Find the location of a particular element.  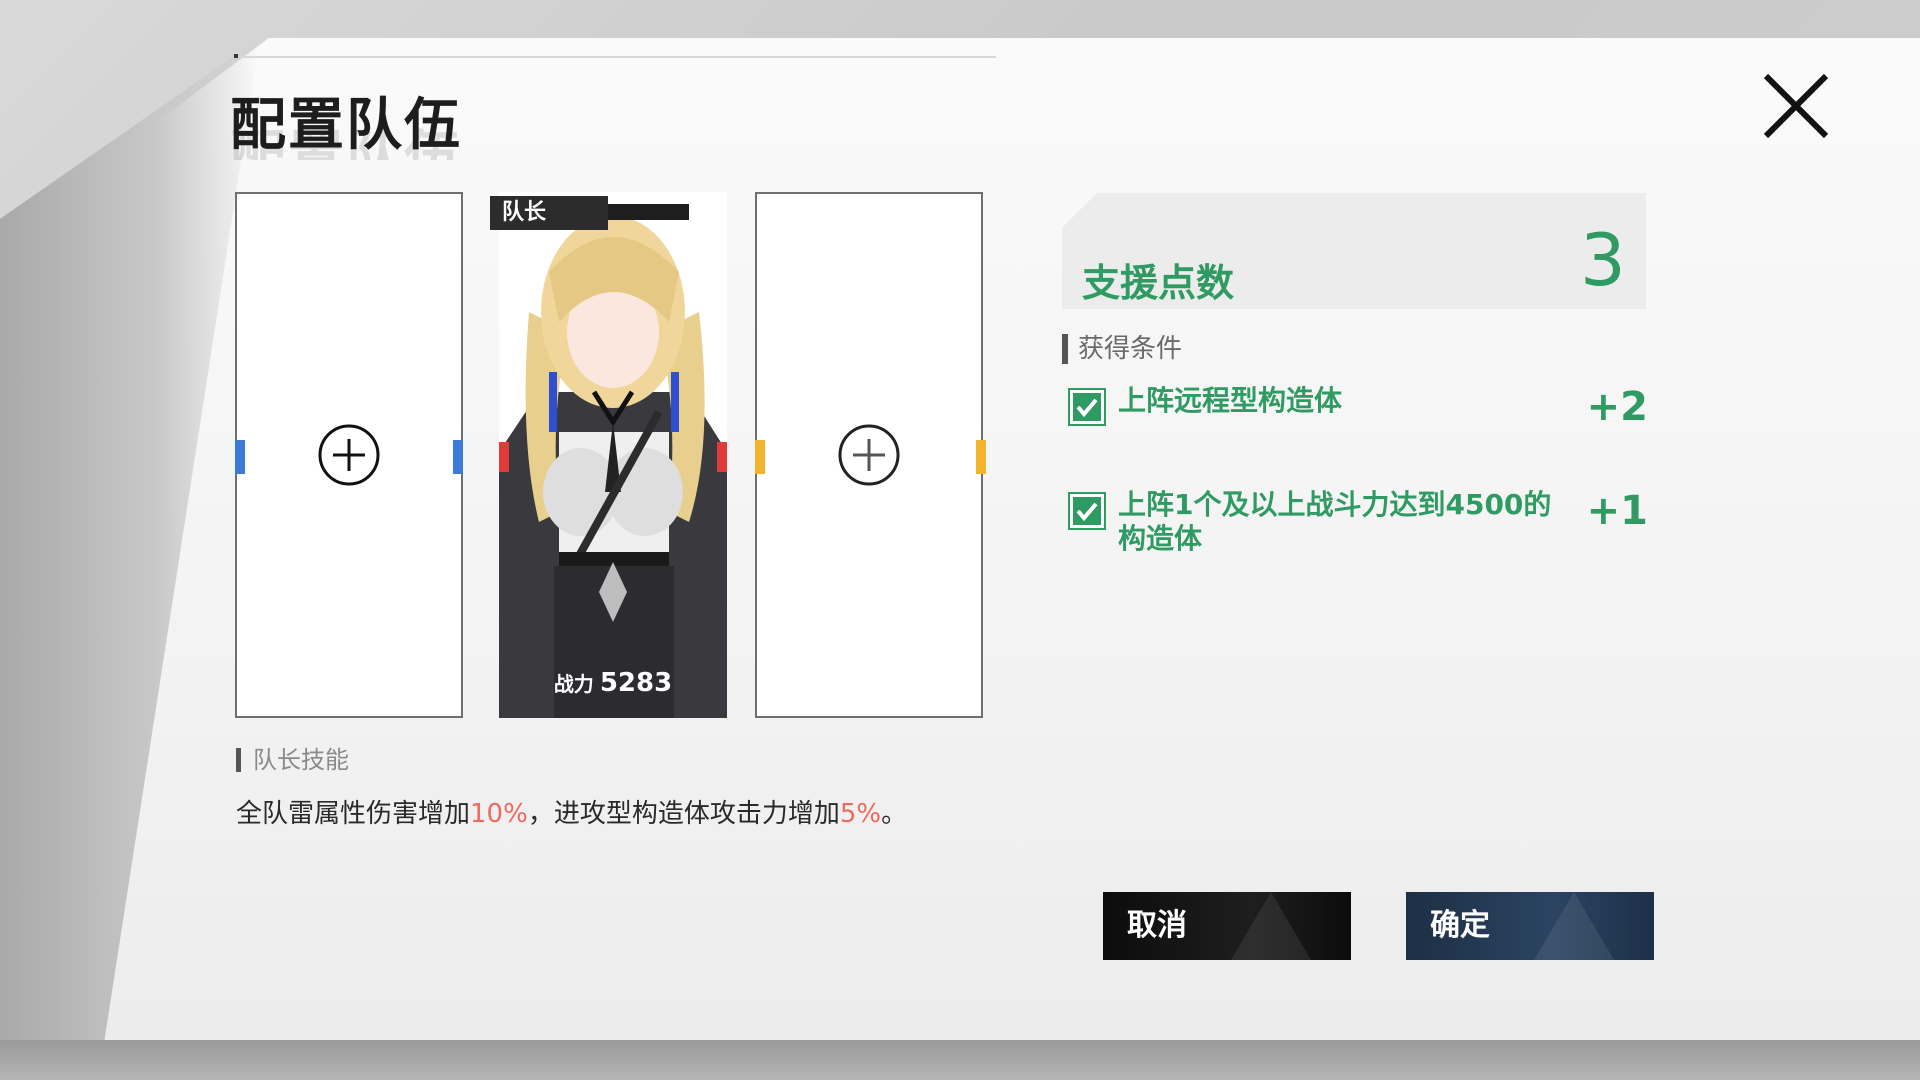

conditions-heading: 获得条件 is located at coordinates (1122, 349).